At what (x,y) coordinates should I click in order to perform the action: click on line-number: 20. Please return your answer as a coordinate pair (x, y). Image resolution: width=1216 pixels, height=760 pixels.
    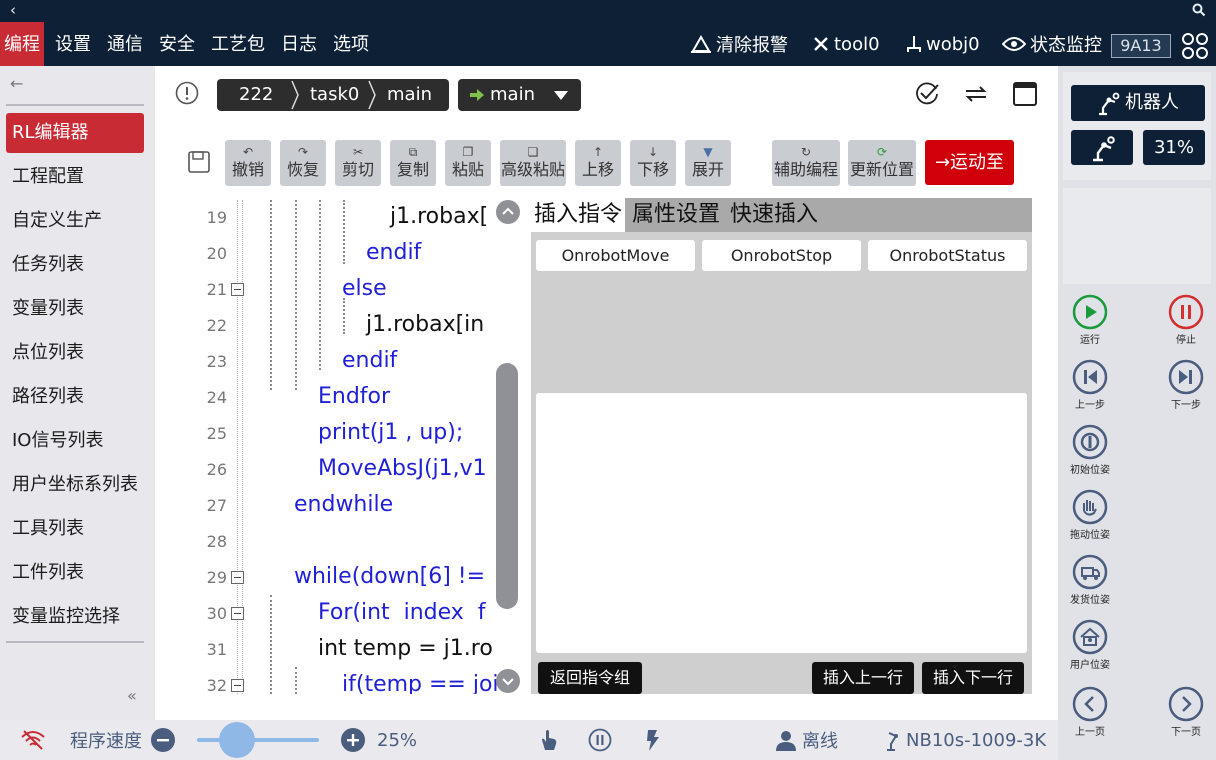
    Looking at the image, I should click on (216, 253).